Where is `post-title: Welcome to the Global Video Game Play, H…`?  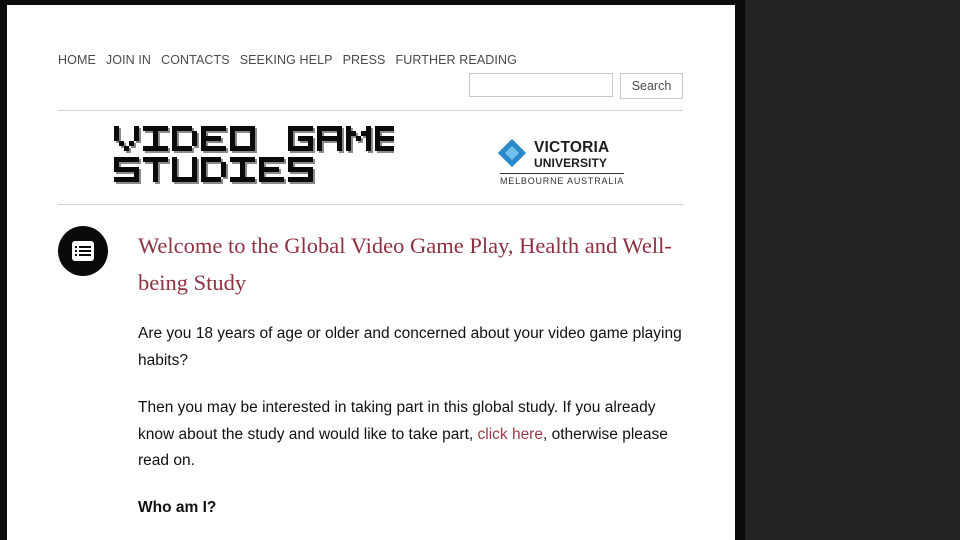
post-title: Welcome to the Global Video Game Play, H… is located at coordinates (405, 264).